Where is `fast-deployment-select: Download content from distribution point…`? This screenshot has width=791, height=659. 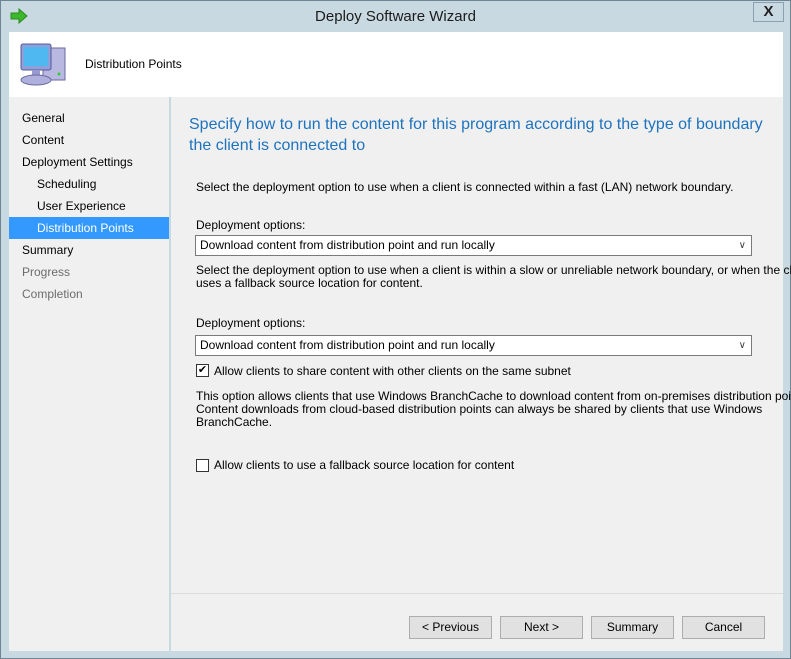
fast-deployment-select: Download content from distribution point… is located at coordinates (473, 245).